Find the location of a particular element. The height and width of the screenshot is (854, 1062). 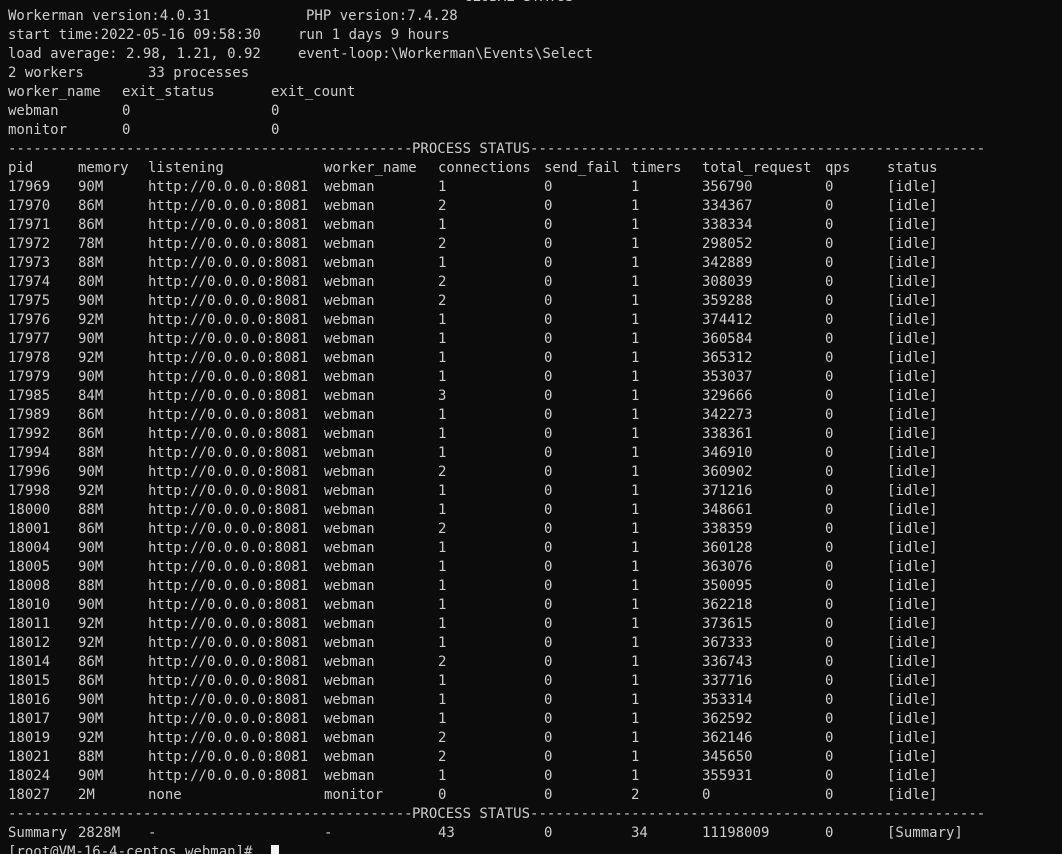

process-status-divider: PROCESS STATUS is located at coordinates (535, 814).